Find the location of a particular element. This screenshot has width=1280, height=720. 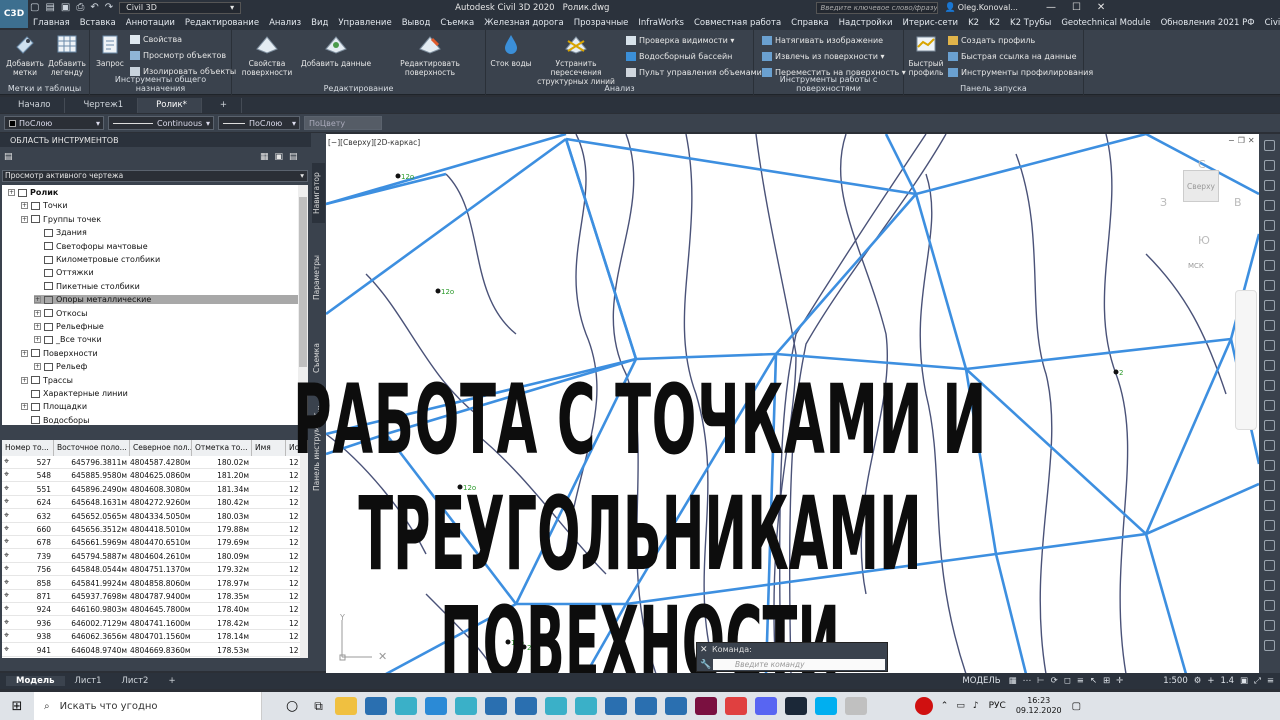

plot-style-dropdown: ПоЦвету is located at coordinates (343, 123).